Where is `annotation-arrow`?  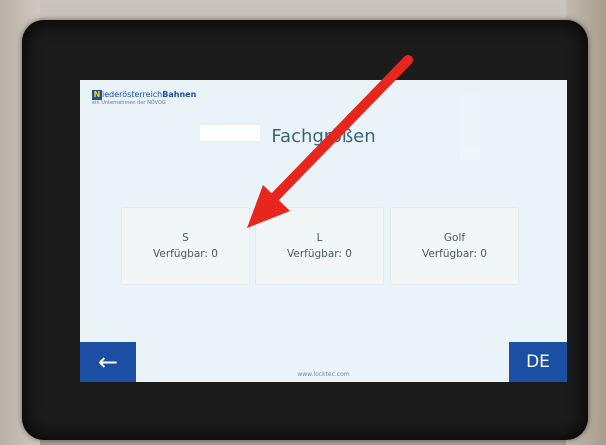
annotation-arrow is located at coordinates (330, 141).